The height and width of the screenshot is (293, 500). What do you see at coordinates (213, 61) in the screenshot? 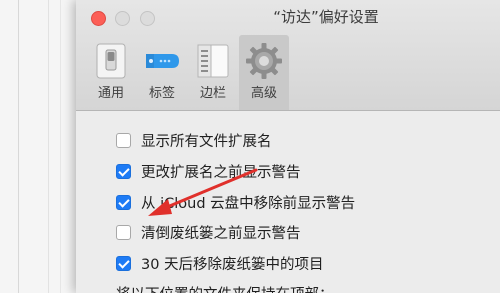
I see `sidebar-icon` at bounding box center [213, 61].